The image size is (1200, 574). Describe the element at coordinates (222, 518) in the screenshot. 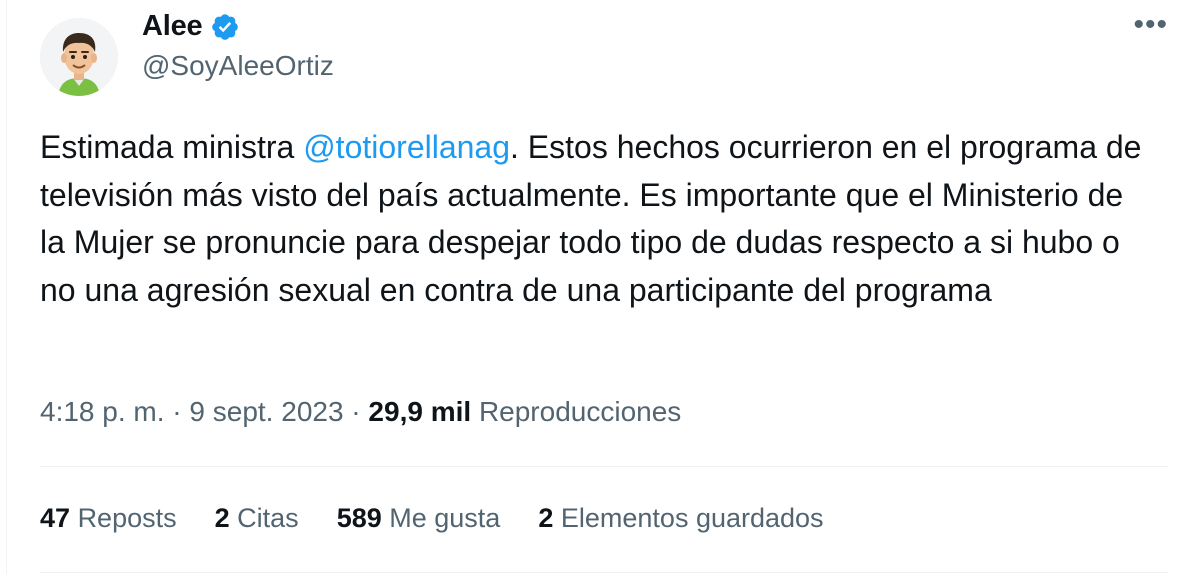

I see `quotes-count: 2` at that location.